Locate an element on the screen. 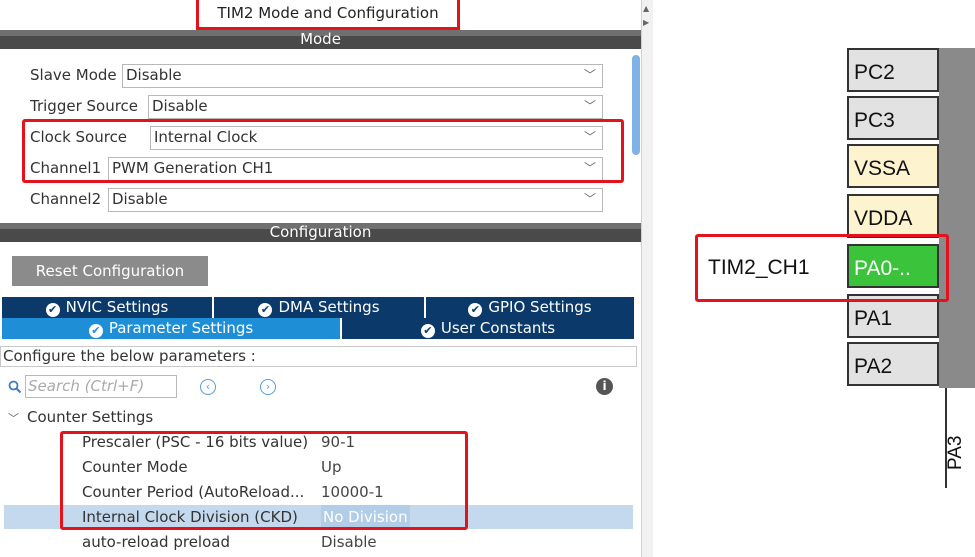 The height and width of the screenshot is (557, 975). slave-mode-select: Disable ﹀ is located at coordinates (362, 76).